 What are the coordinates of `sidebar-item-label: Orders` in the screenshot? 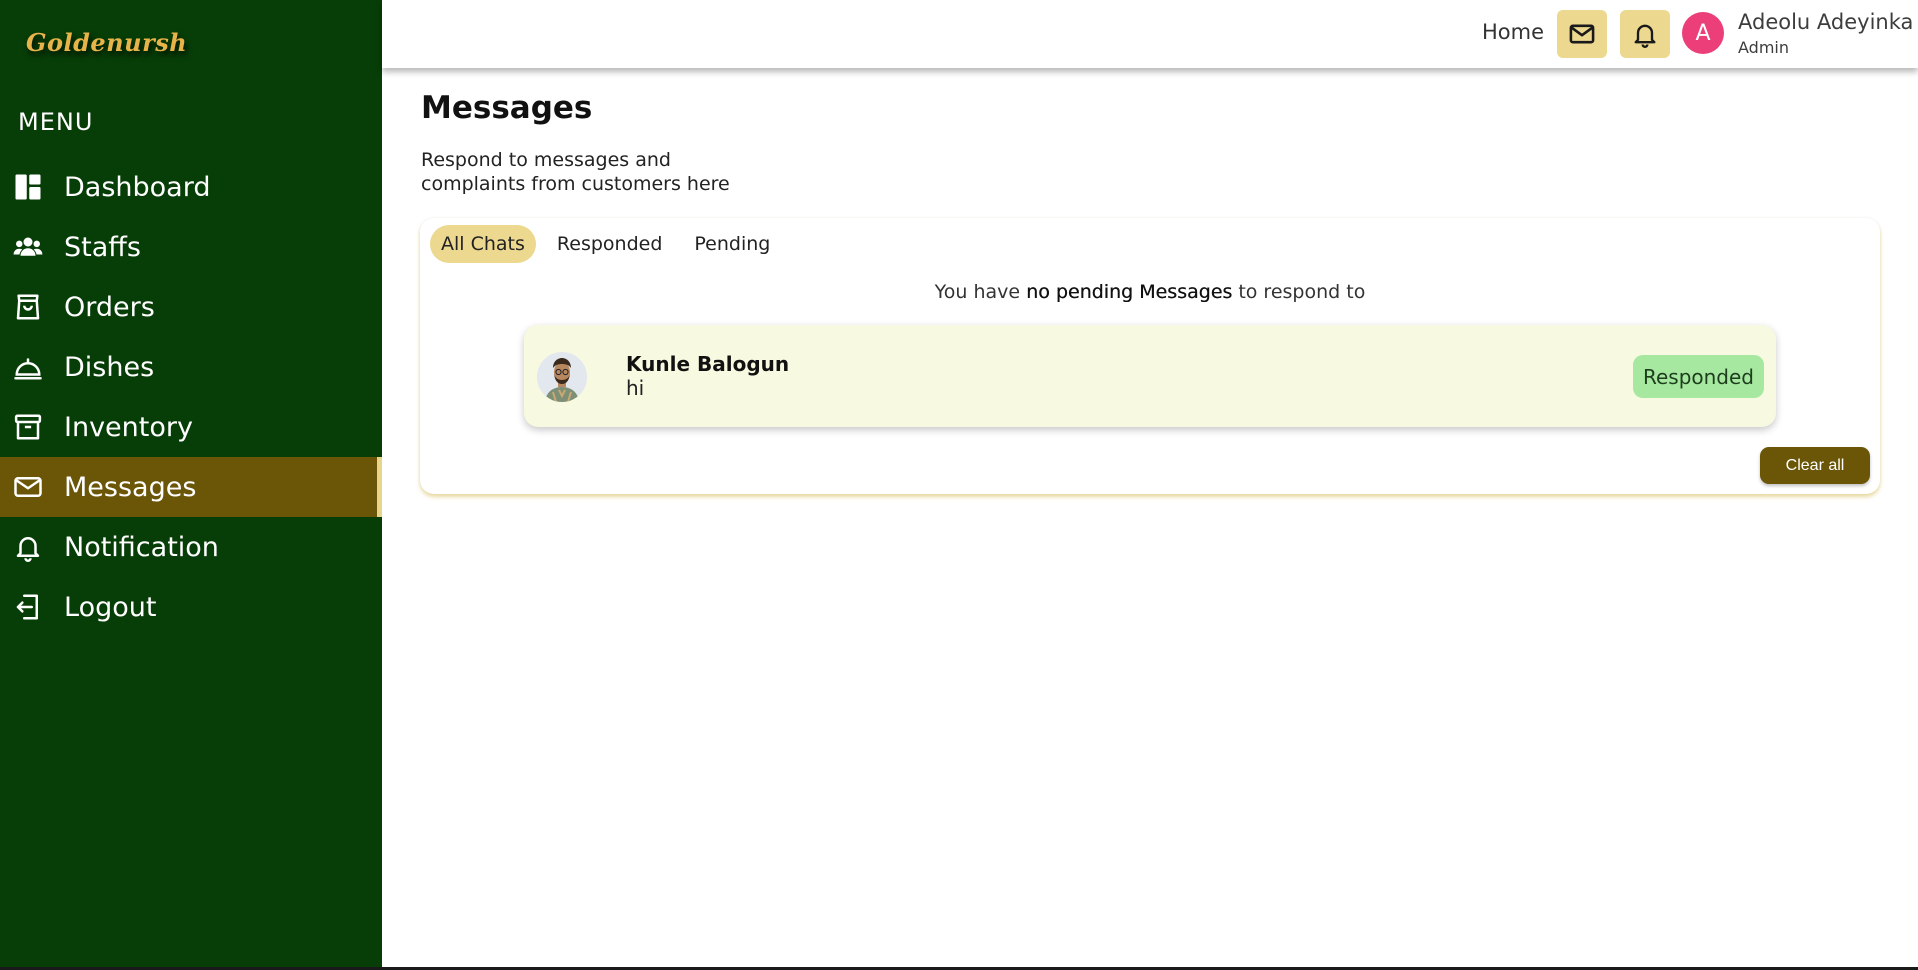 It's located at (109, 307).